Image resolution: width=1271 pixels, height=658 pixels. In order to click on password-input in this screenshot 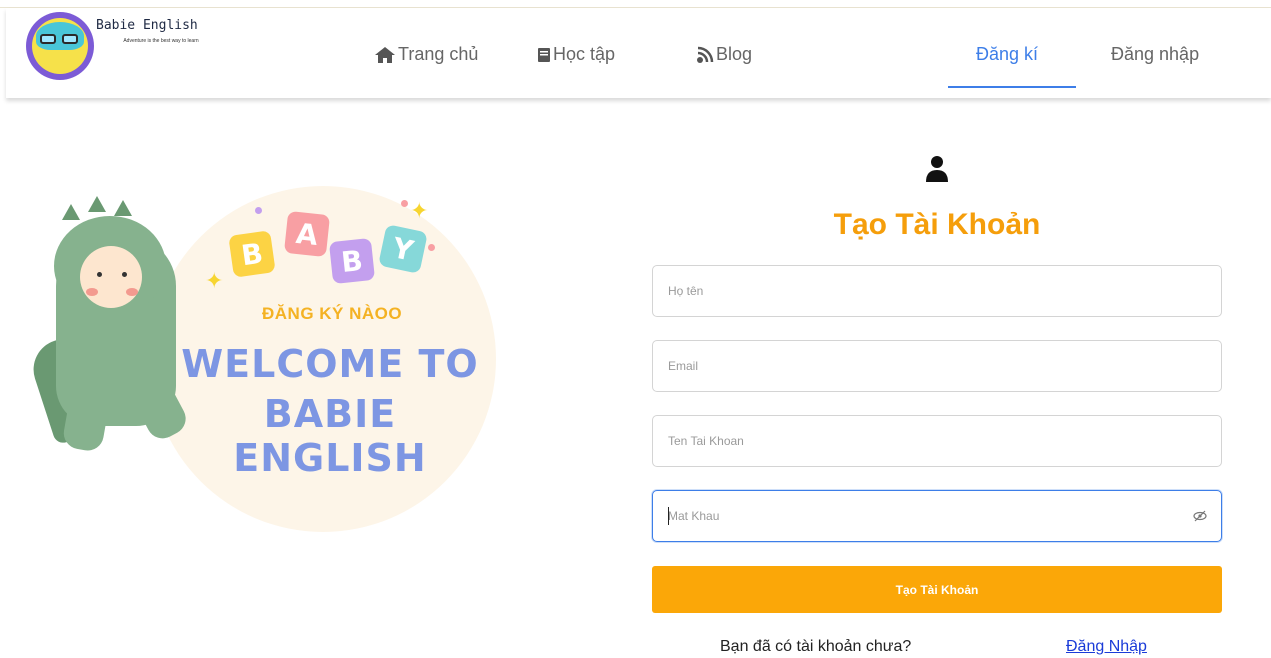, I will do `click(937, 516)`.